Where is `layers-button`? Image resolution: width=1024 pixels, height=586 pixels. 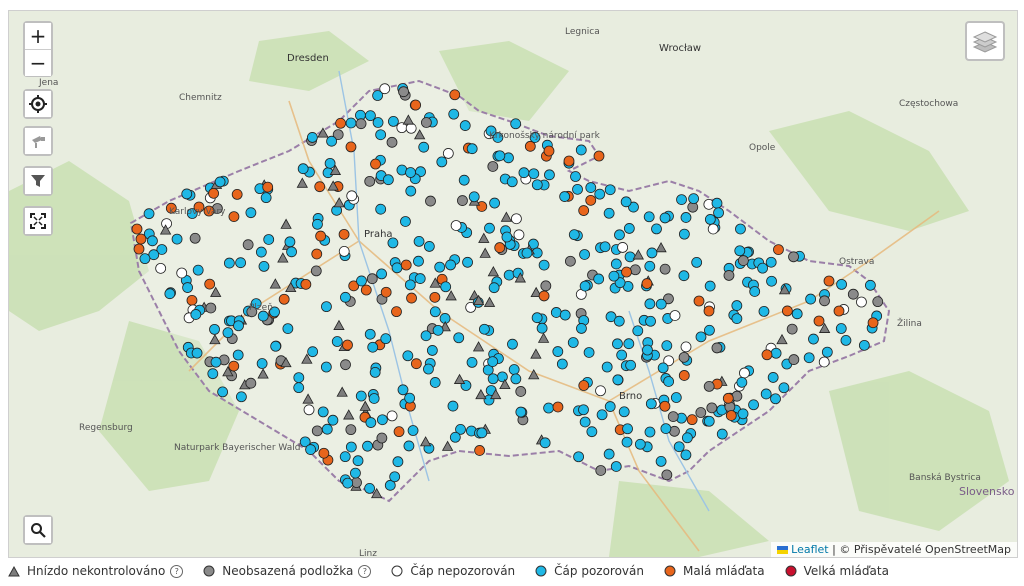 layers-button is located at coordinates (985, 41).